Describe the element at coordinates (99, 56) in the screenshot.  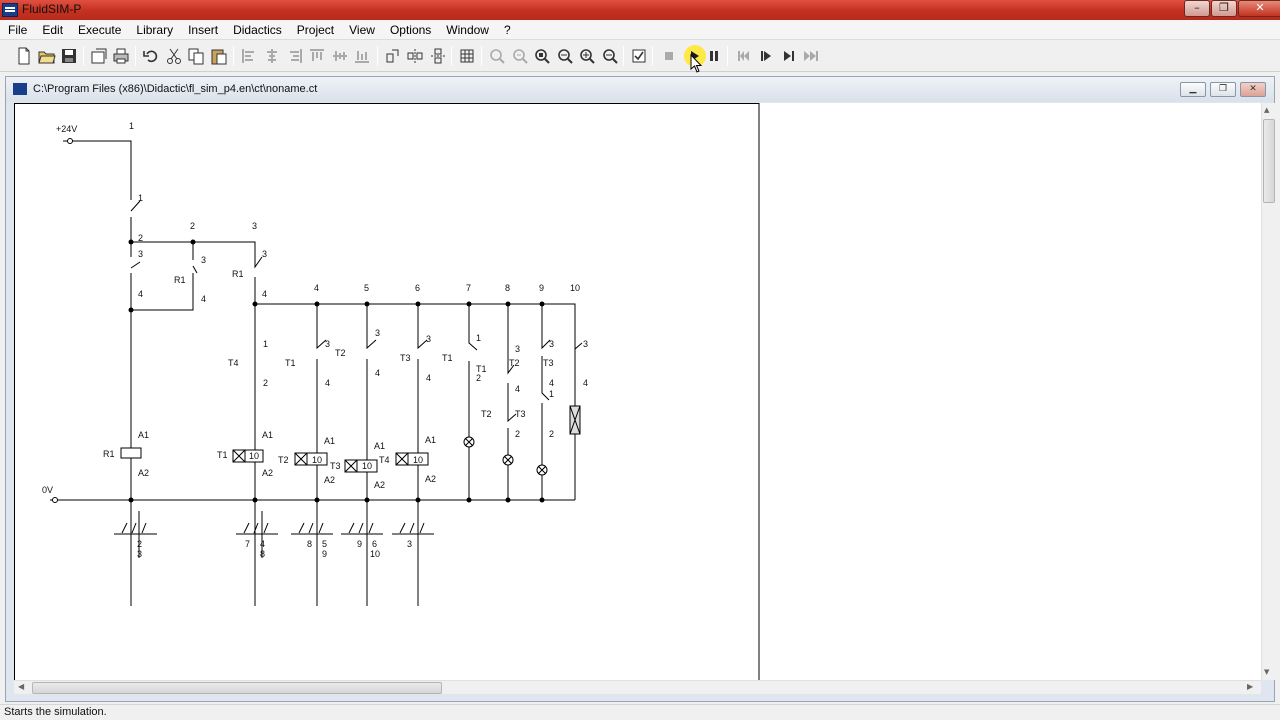
I see `export-icon` at that location.